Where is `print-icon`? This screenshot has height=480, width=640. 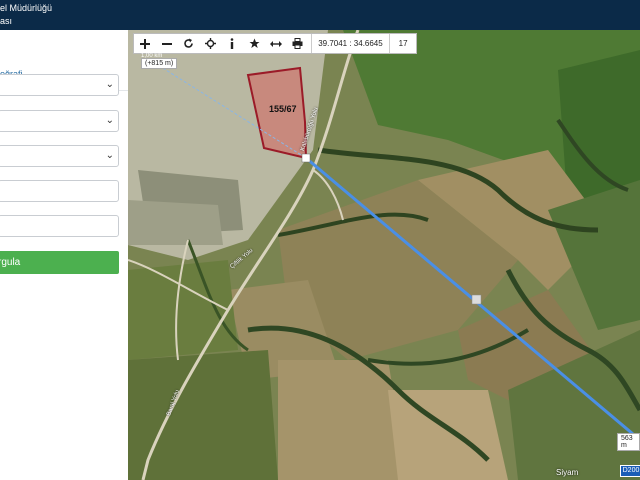
print-icon is located at coordinates (298, 43).